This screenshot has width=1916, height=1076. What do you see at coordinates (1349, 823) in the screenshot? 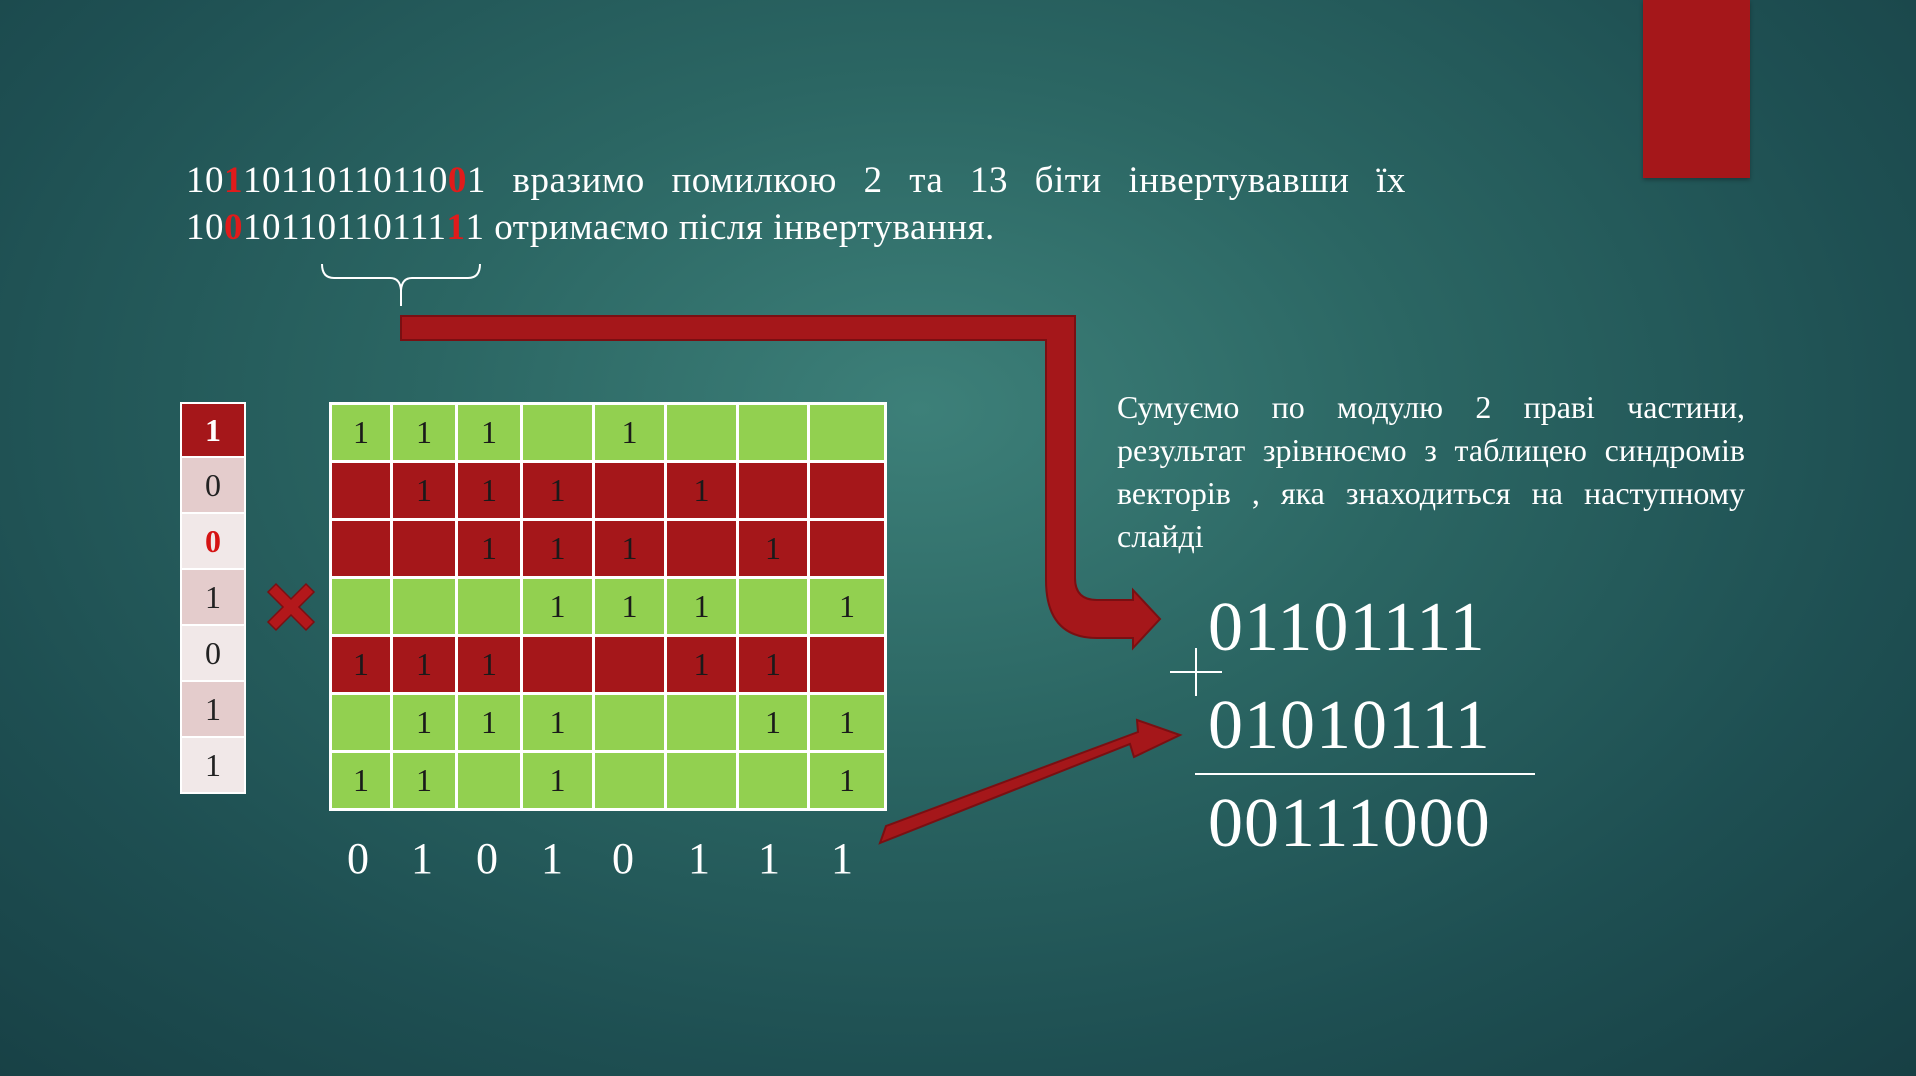
I see `sum-result: 00111000` at bounding box center [1349, 823].